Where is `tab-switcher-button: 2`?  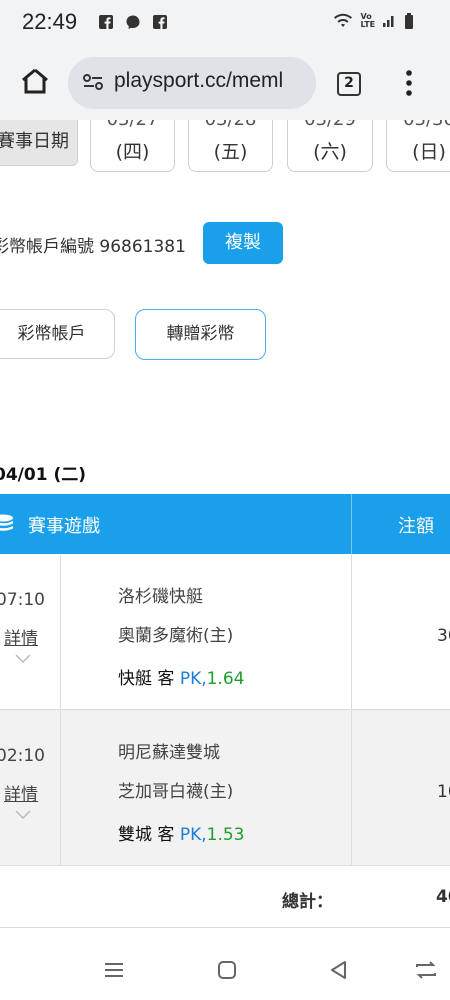
tab-switcher-button: 2 is located at coordinates (349, 84).